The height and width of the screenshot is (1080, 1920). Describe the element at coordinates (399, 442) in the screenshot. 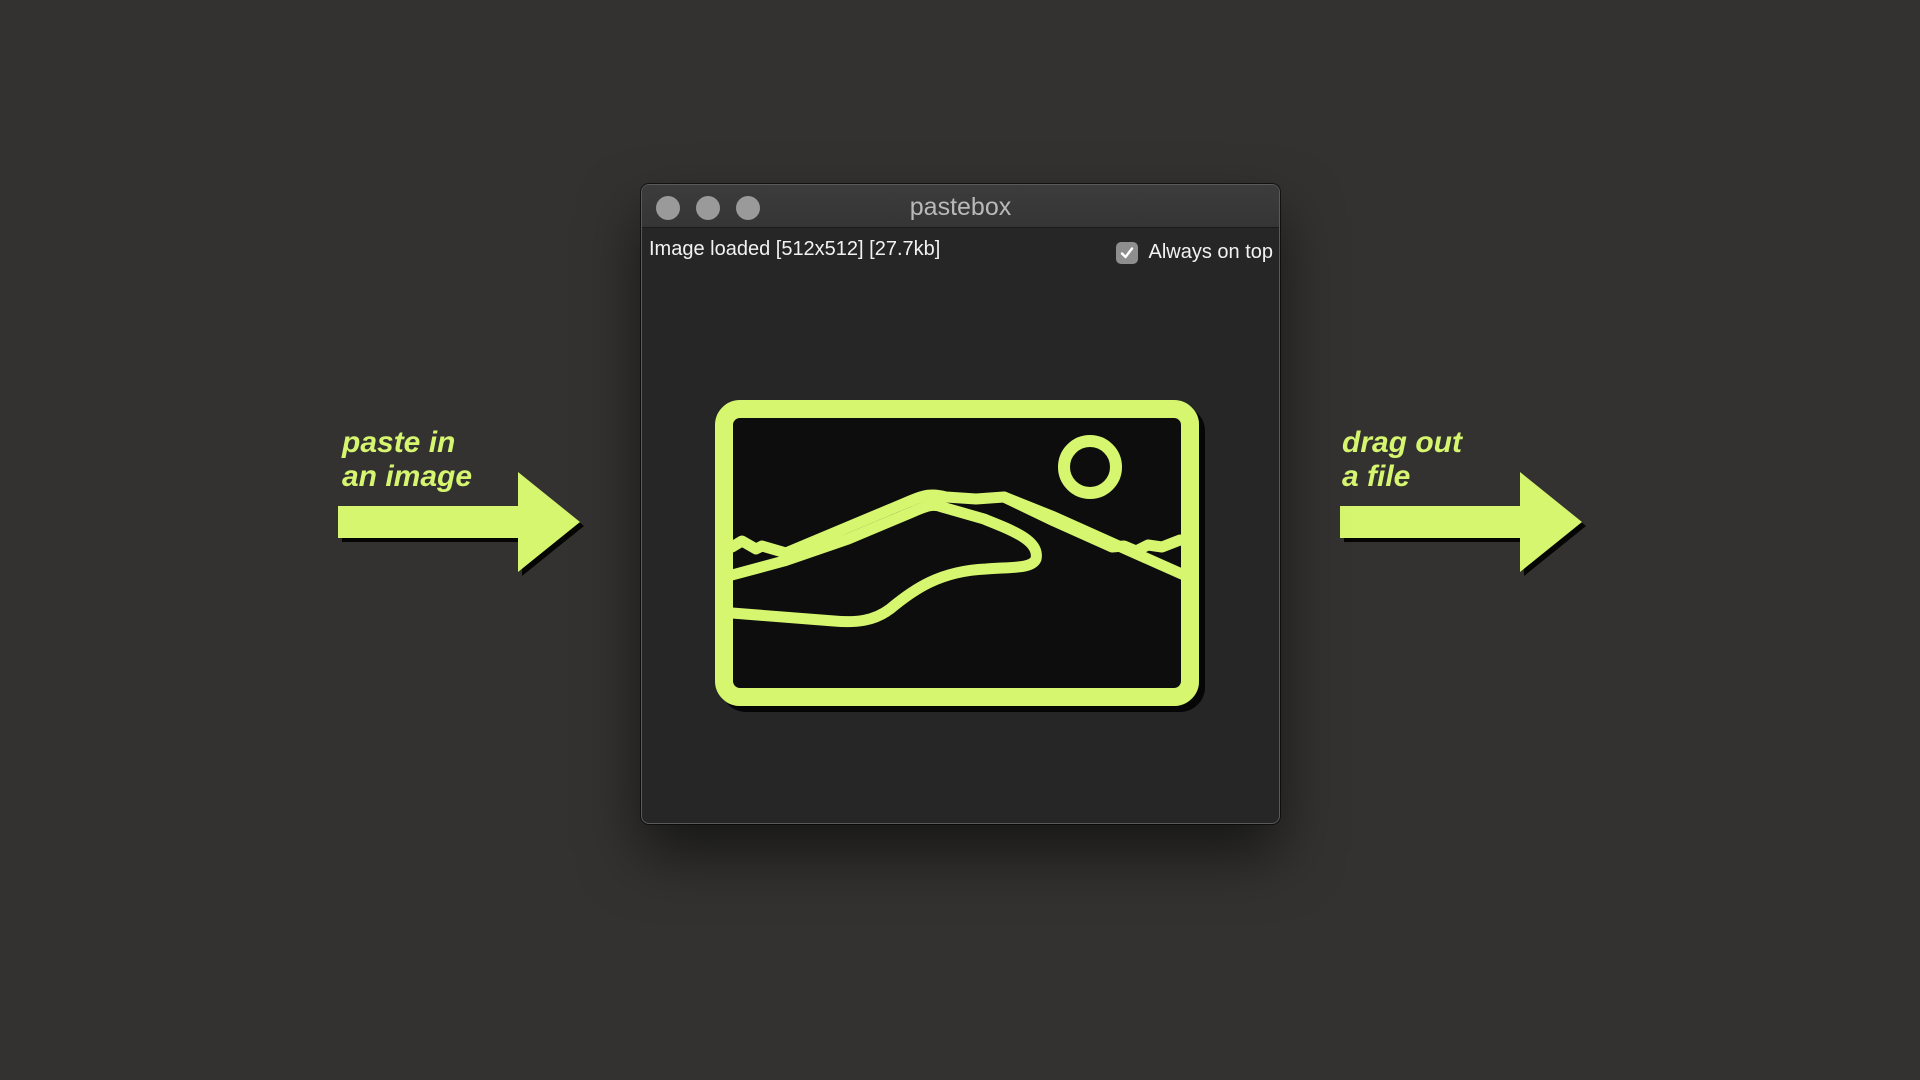

I see `paste-callout-line1: paste in` at that location.